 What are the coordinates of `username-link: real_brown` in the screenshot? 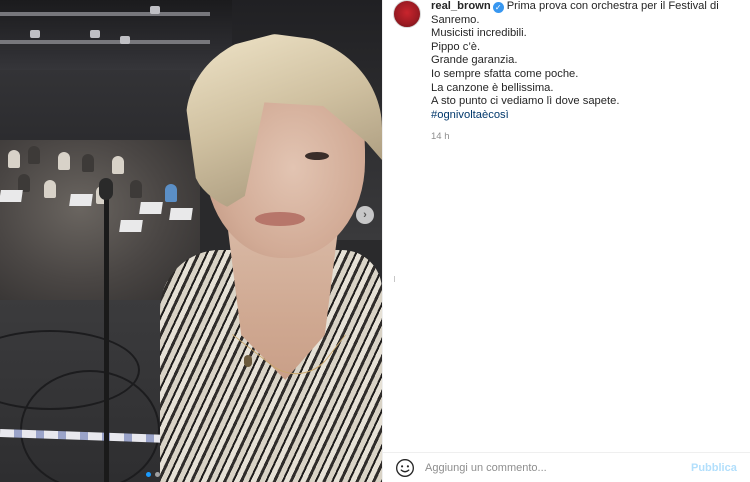 It's located at (461, 6).